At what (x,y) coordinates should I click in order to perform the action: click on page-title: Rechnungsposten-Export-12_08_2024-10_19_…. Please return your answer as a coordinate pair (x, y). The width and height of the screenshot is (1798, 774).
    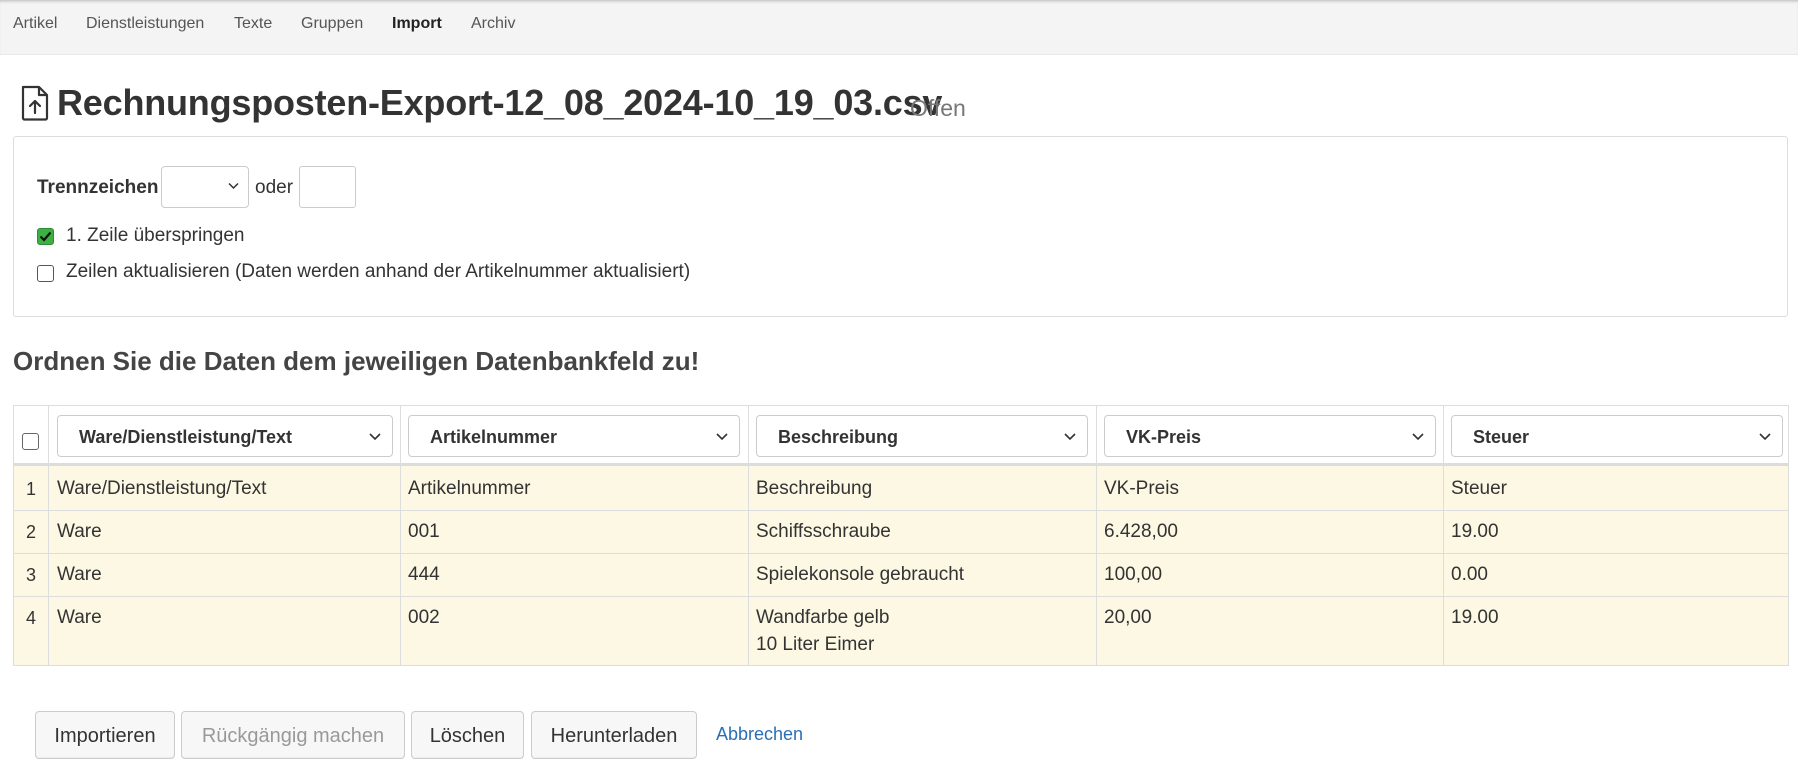
    Looking at the image, I should click on (500, 102).